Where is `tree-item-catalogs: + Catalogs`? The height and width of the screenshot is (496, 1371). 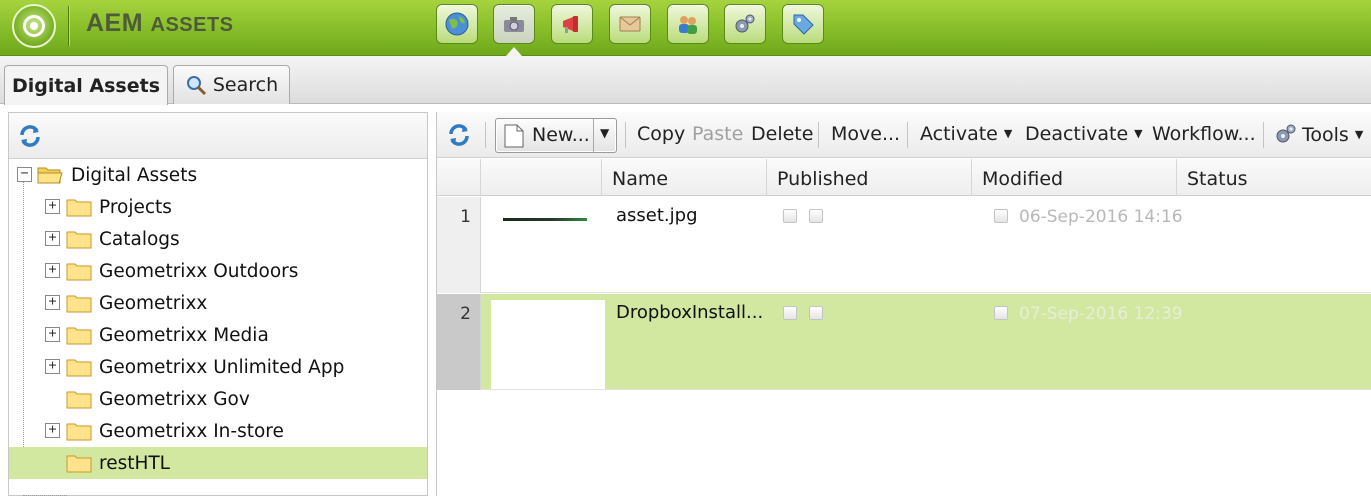 tree-item-catalogs: + Catalogs is located at coordinates (218, 239).